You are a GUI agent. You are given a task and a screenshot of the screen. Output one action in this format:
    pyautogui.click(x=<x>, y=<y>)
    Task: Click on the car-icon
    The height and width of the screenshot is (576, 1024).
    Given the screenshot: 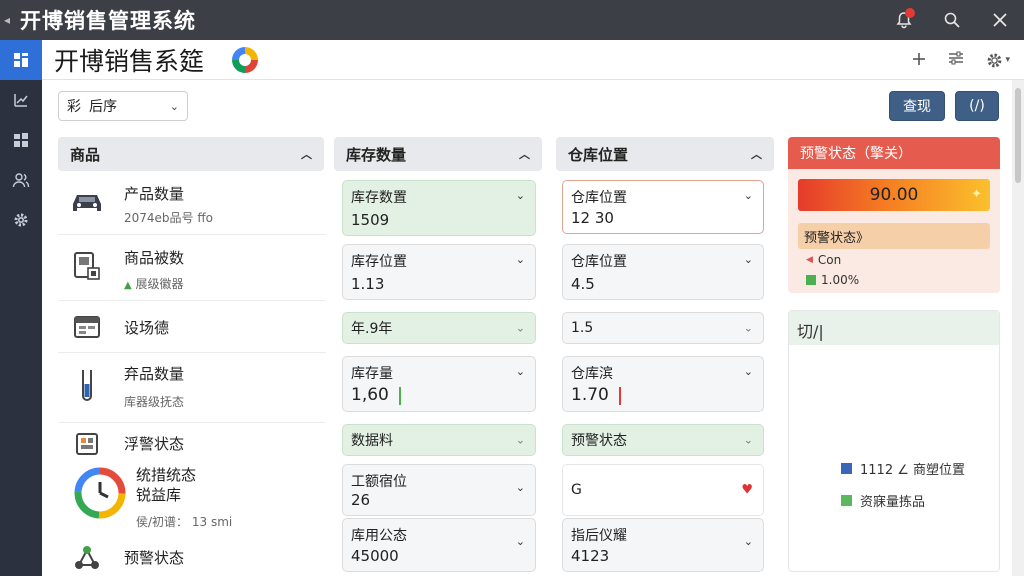 What is the action you would take?
    pyautogui.click(x=87, y=202)
    